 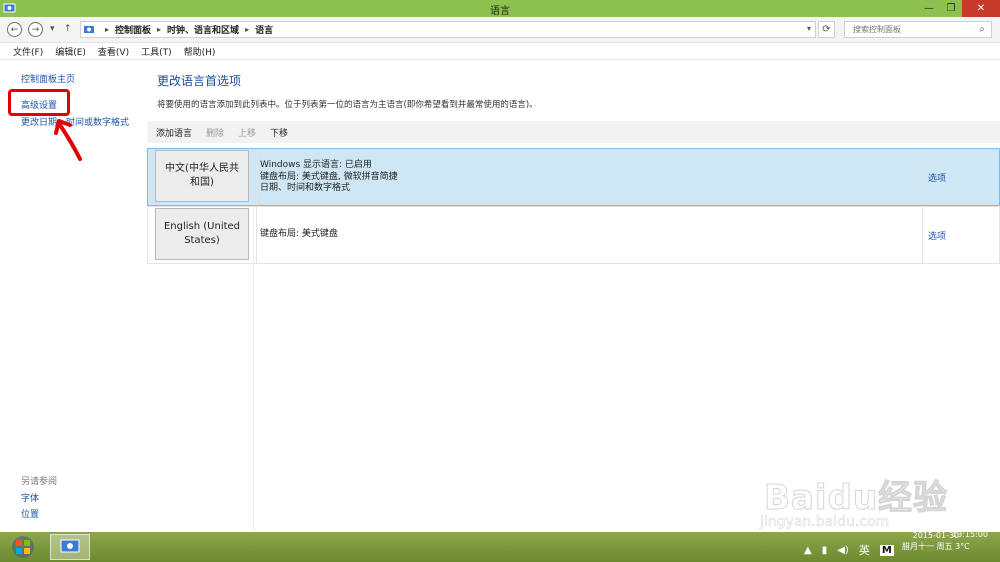 What do you see at coordinates (30, 497) in the screenshot?
I see `sidebar-item-fonts: 字体` at bounding box center [30, 497].